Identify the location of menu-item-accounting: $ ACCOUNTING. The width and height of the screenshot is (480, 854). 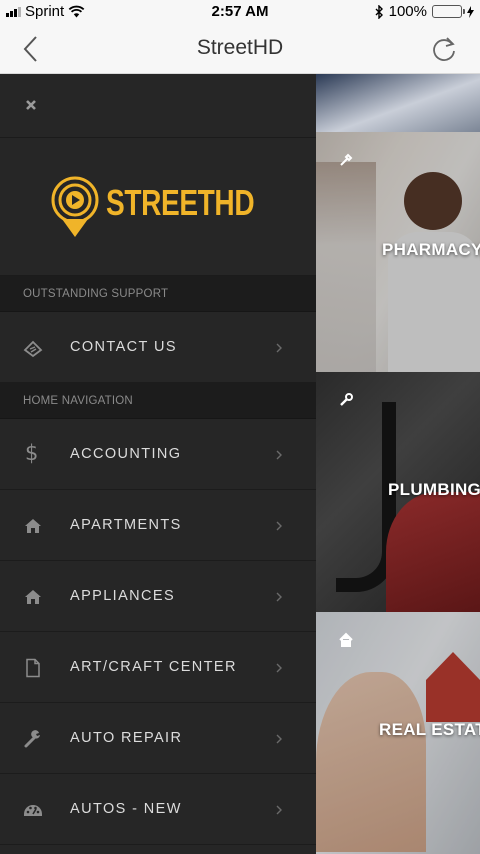
(158, 454).